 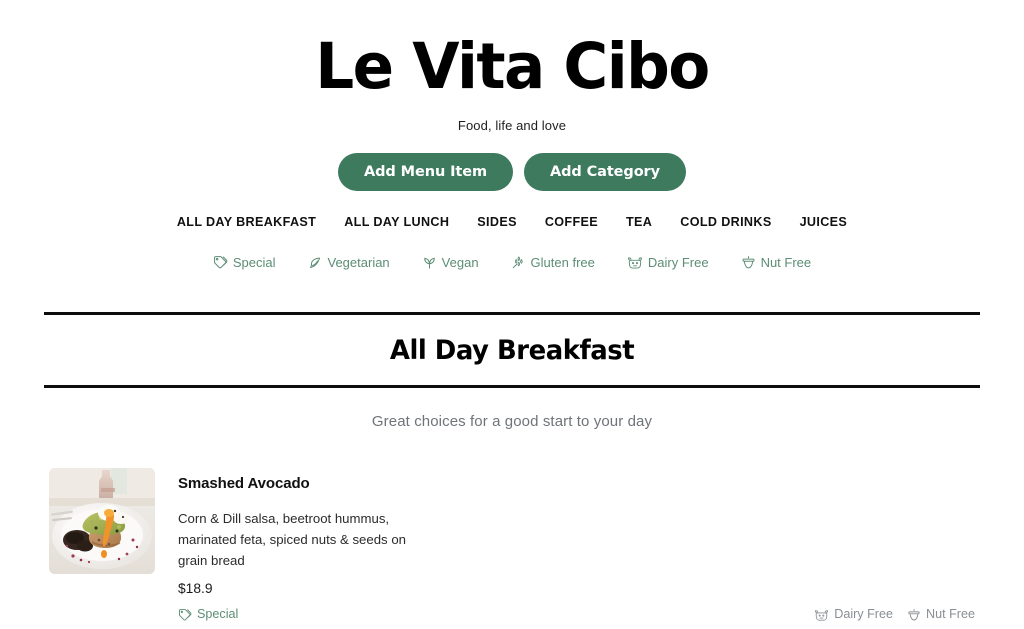 I want to click on item-tag-nut-free: Nut Free, so click(x=941, y=615).